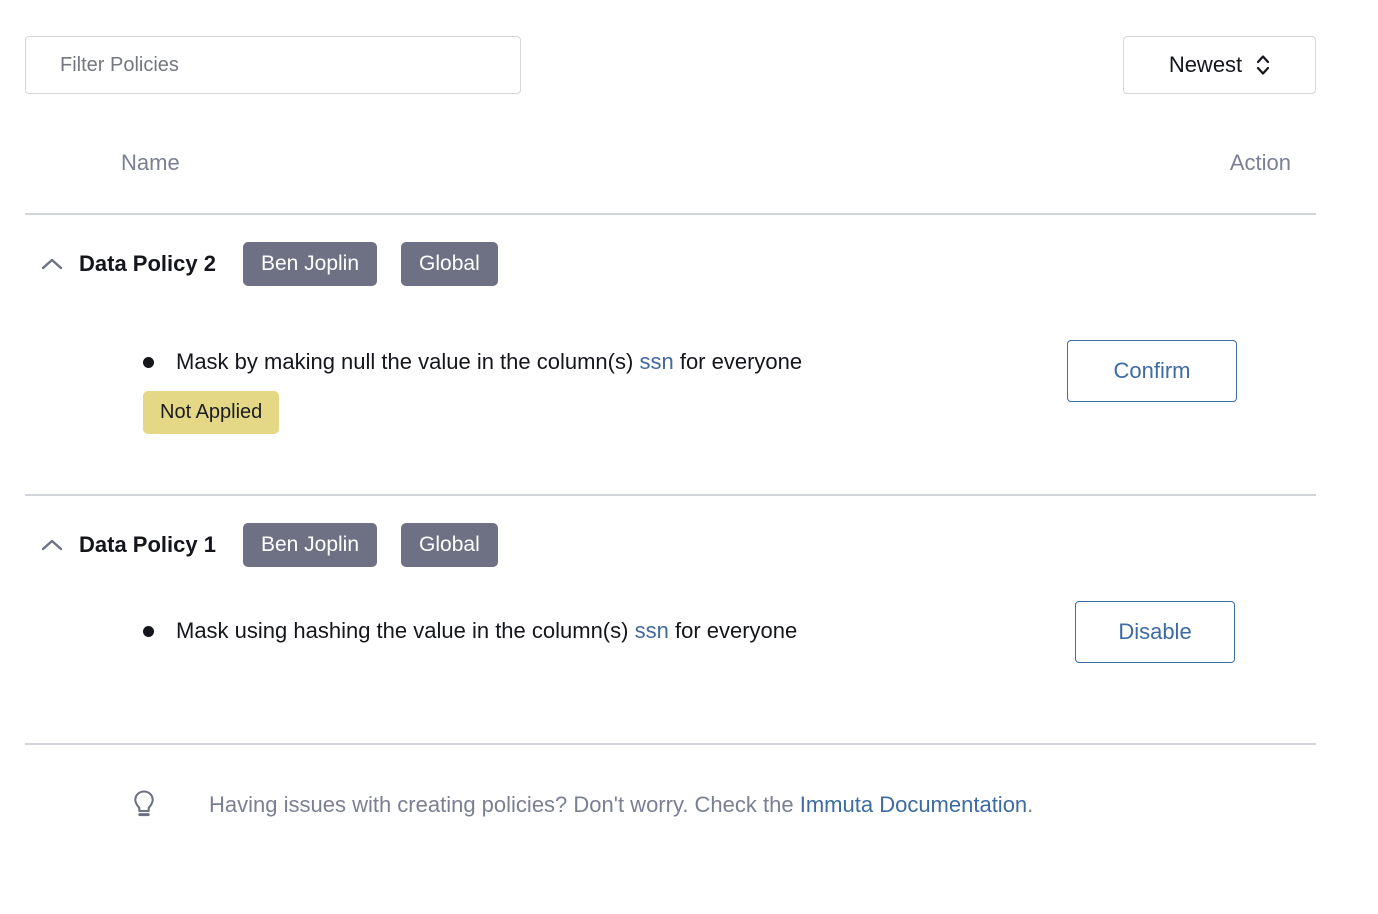 This screenshot has width=1378, height=914. I want to click on column-header-action: Action, so click(1260, 162).